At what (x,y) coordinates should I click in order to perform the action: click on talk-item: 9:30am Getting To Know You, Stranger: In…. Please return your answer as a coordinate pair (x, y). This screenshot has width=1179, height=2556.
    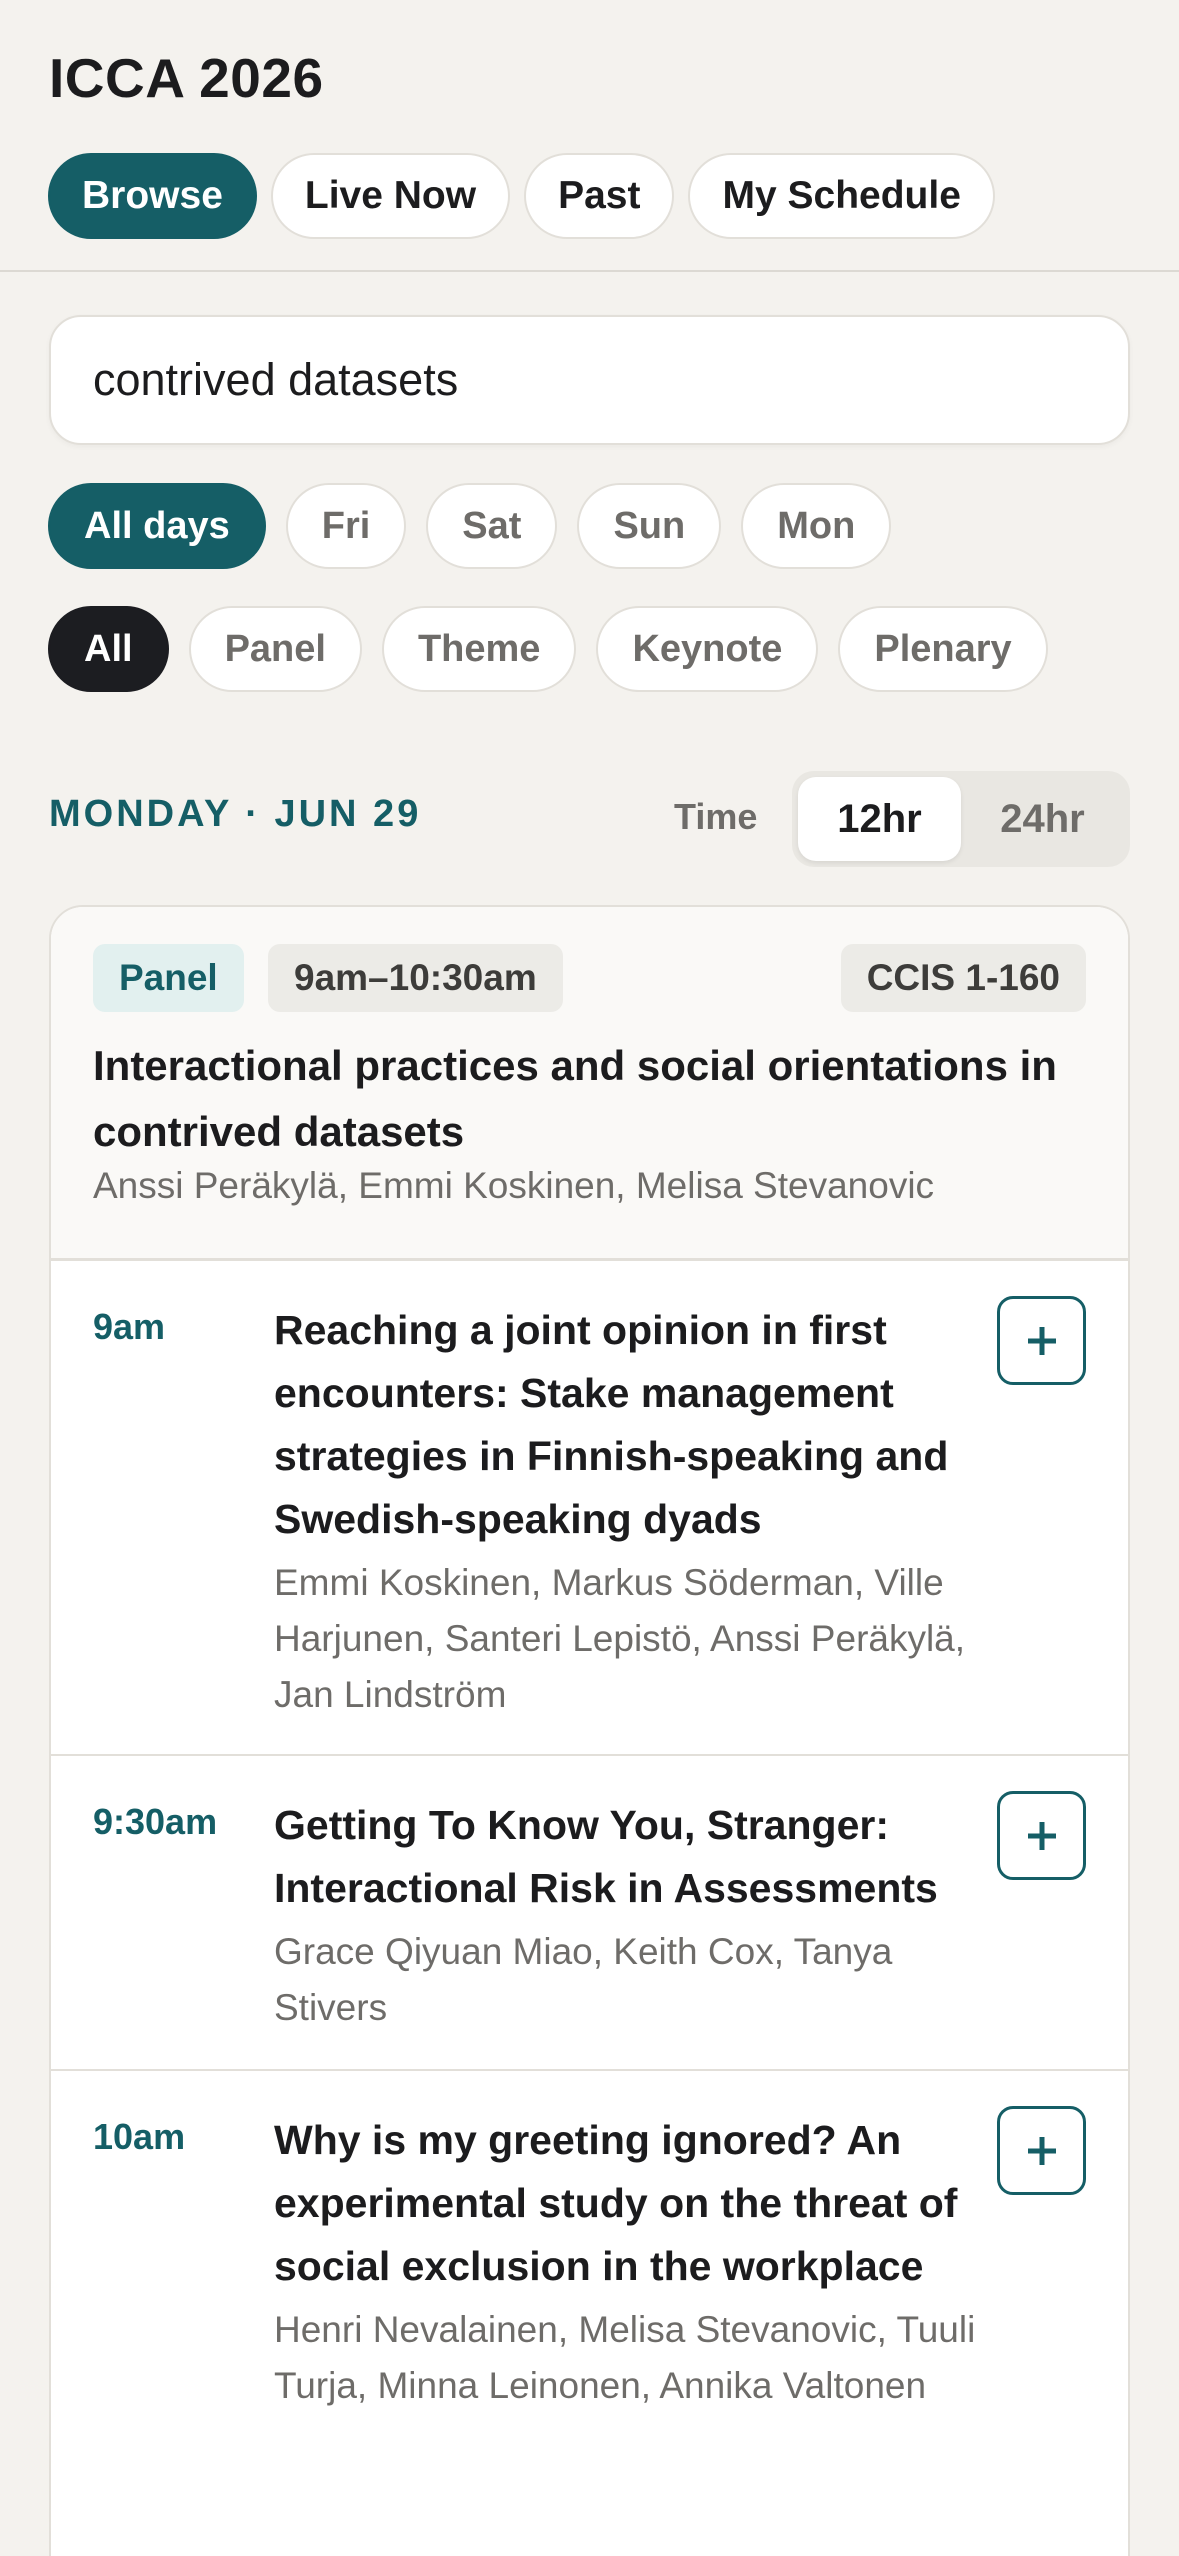
    Looking at the image, I should click on (589, 1913).